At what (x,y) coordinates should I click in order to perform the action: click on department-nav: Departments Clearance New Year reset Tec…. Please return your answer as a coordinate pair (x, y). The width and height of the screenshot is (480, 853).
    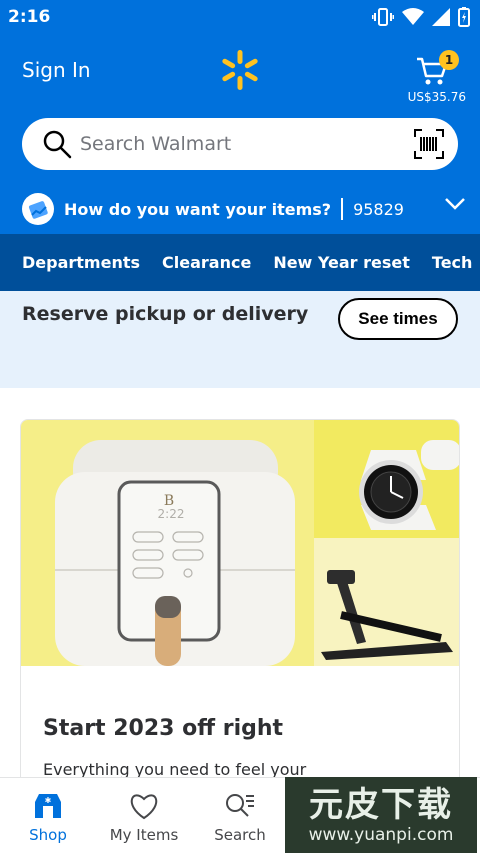
    Looking at the image, I should click on (240, 262).